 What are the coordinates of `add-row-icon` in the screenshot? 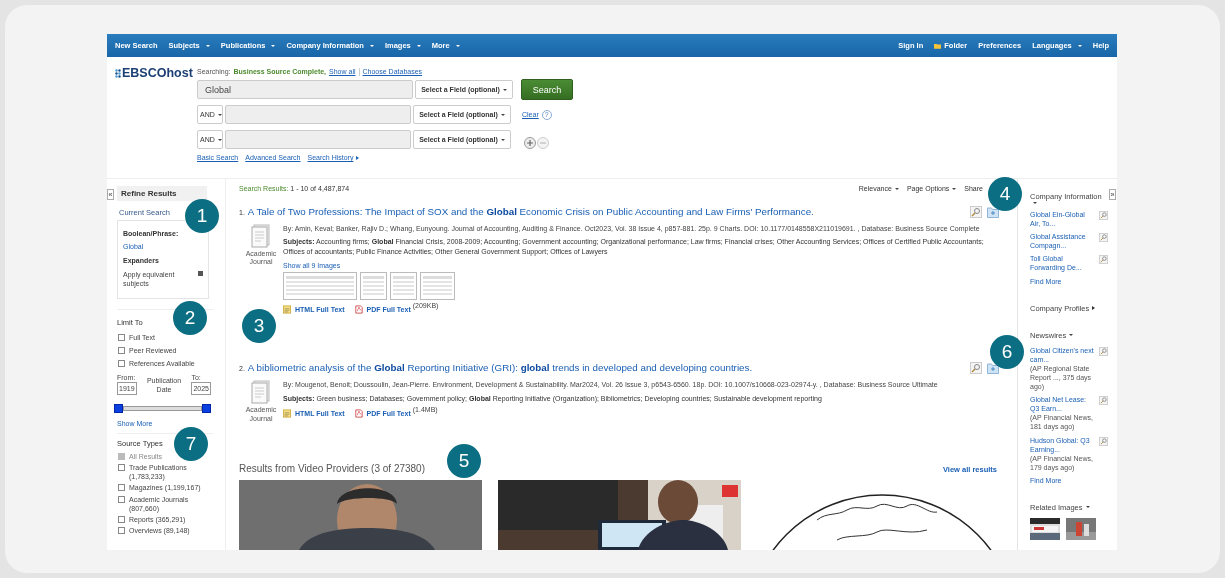 It's located at (530, 142).